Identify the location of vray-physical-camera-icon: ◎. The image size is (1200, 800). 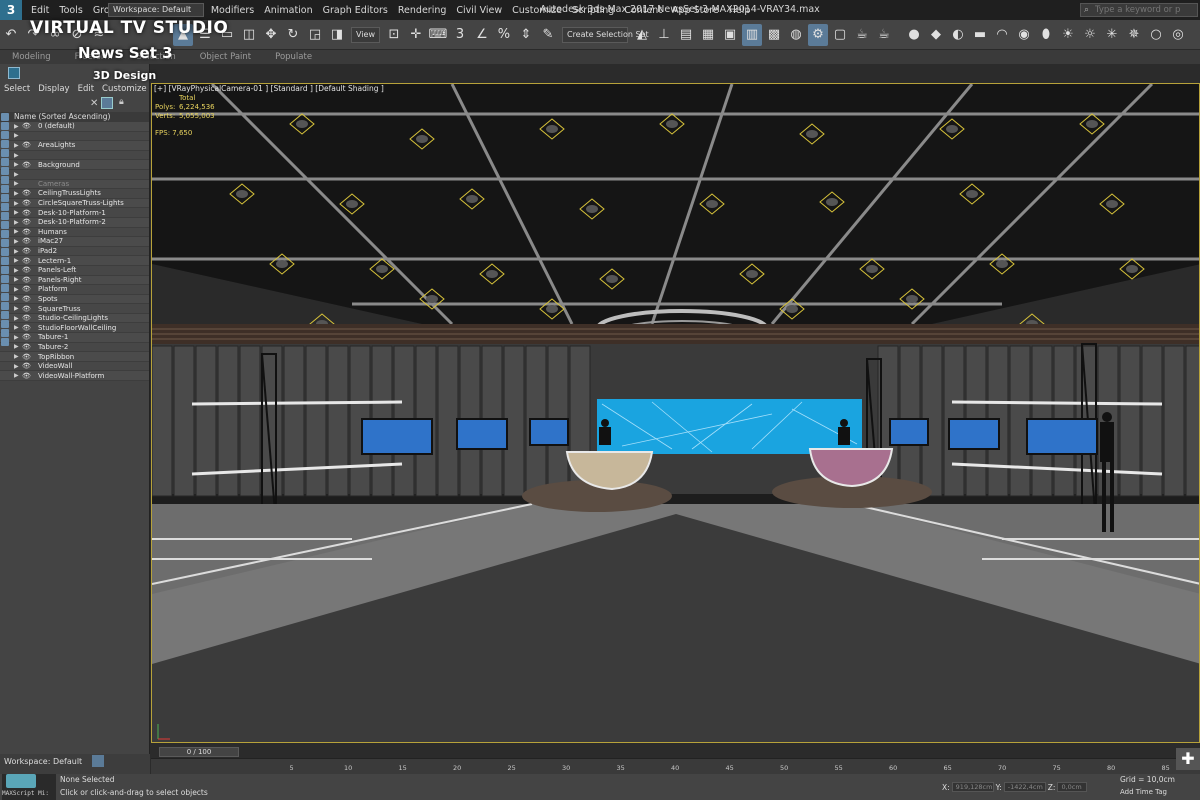
(1178, 35).